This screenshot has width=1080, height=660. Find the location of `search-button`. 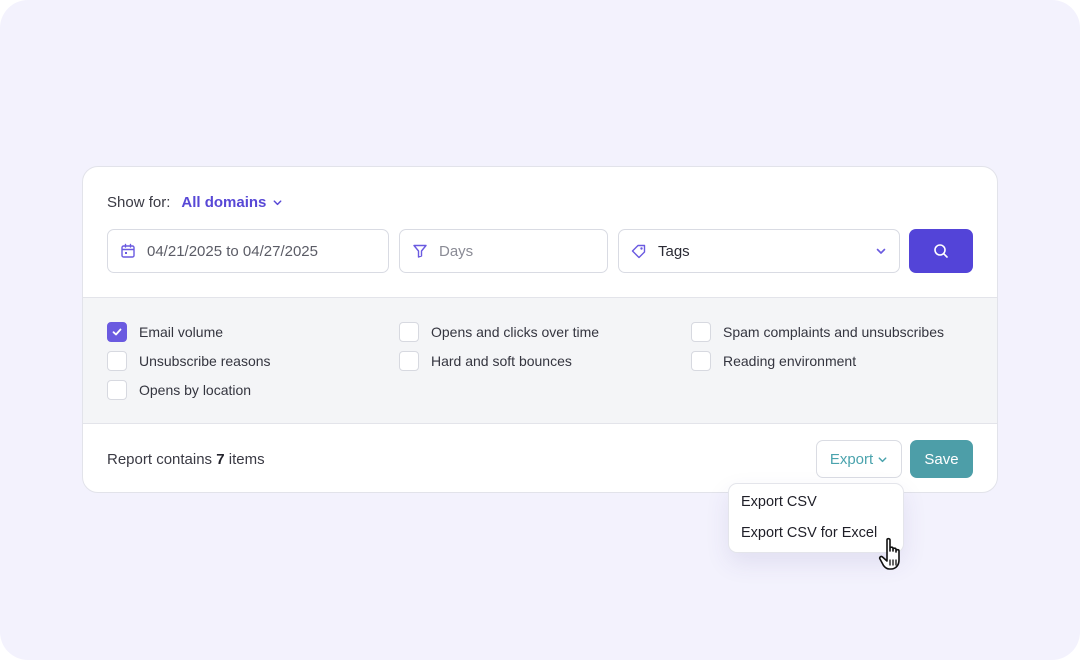

search-button is located at coordinates (941, 251).